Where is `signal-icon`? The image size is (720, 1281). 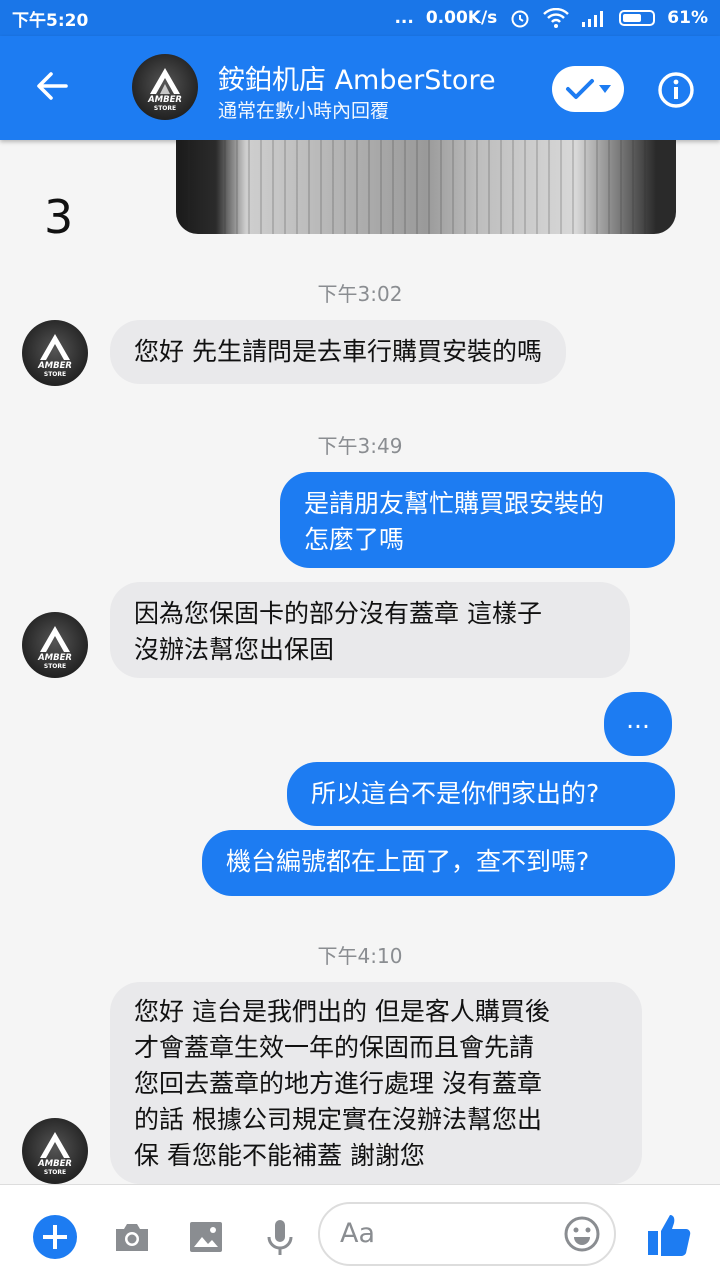 signal-icon is located at coordinates (593, 19).